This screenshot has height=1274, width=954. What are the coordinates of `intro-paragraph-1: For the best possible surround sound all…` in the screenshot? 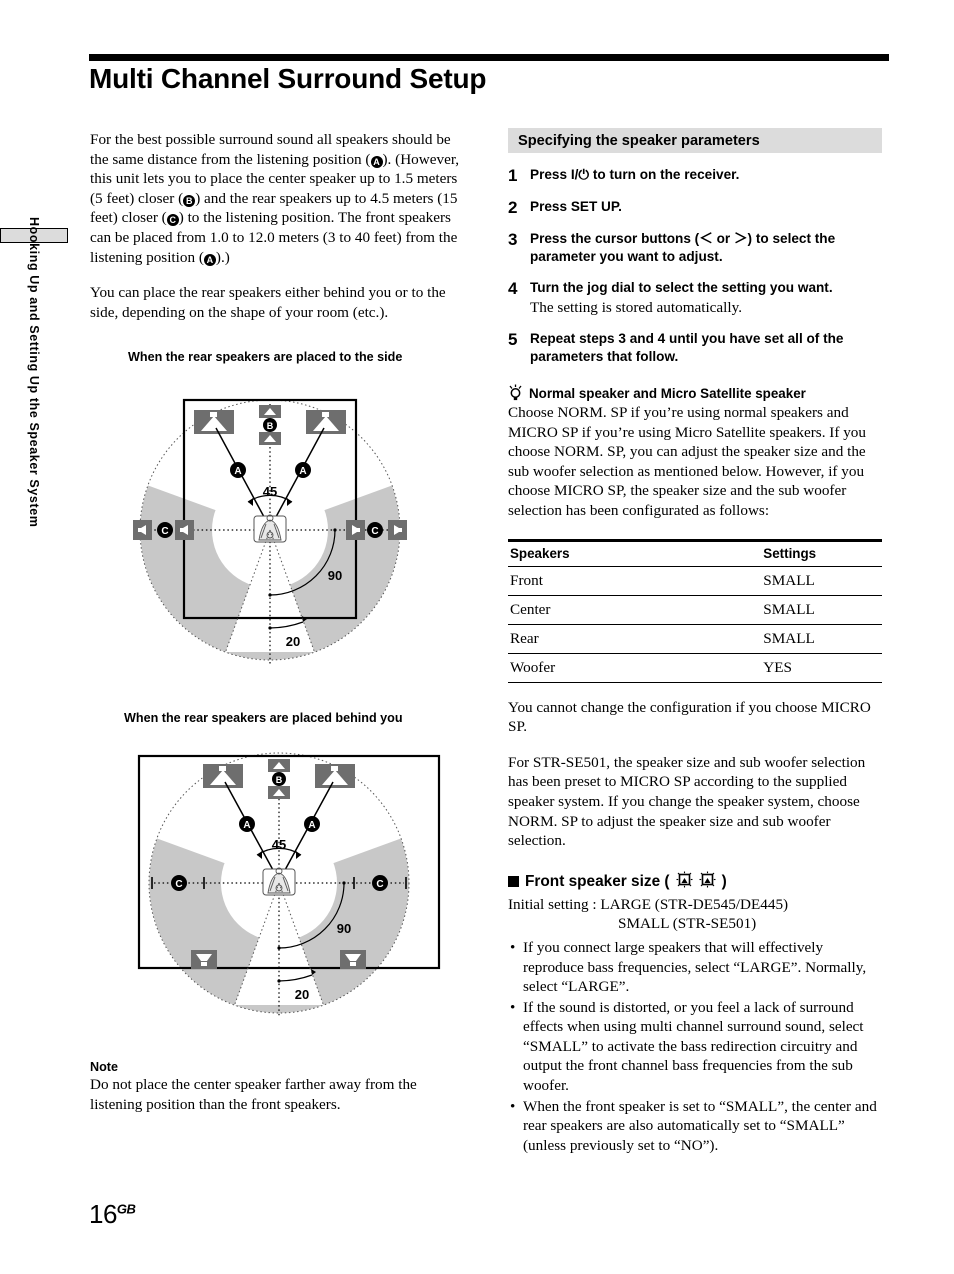 It's located at (278, 198).